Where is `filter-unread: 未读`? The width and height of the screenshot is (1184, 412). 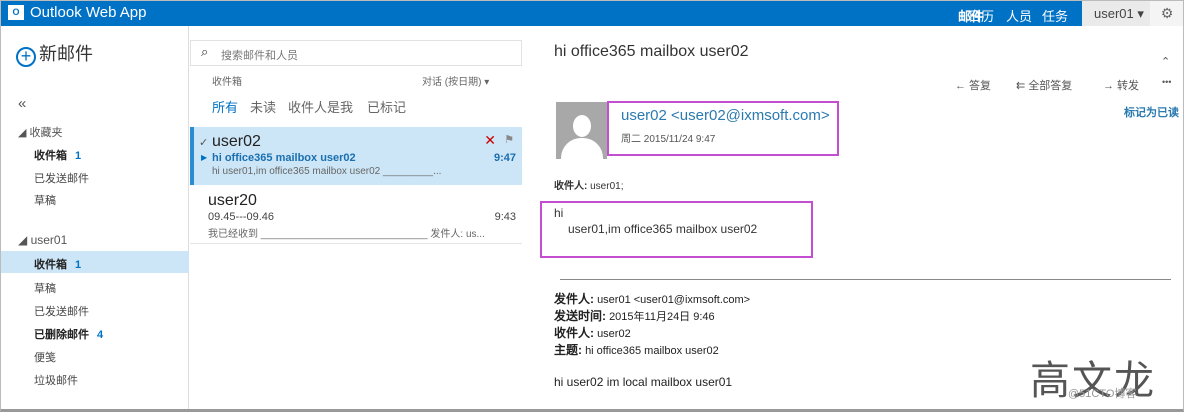
filter-unread: 未读 is located at coordinates (263, 106).